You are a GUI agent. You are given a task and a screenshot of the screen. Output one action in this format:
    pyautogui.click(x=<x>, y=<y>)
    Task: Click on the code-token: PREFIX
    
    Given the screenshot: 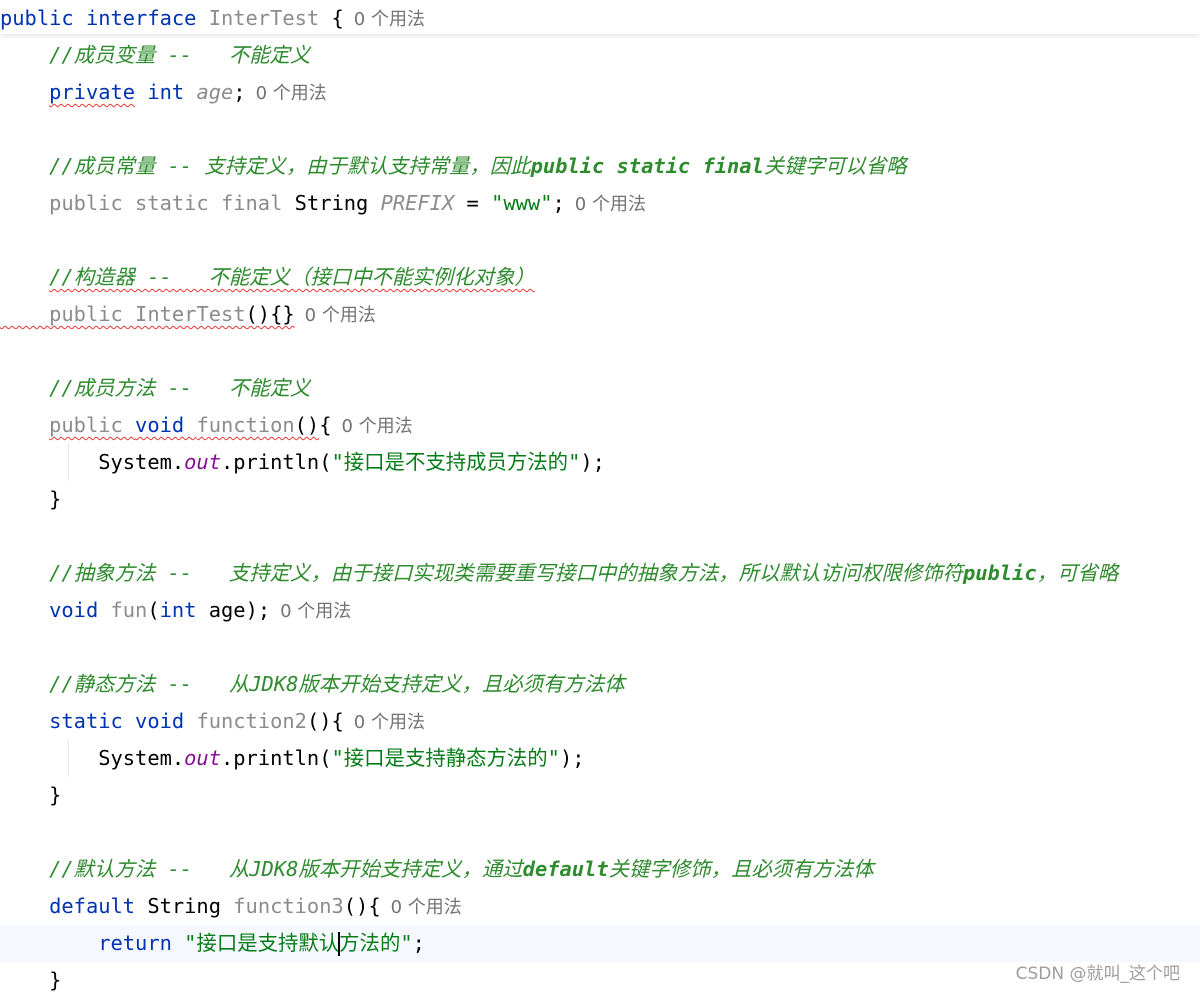 What is the action you would take?
    pyautogui.click(x=417, y=203)
    